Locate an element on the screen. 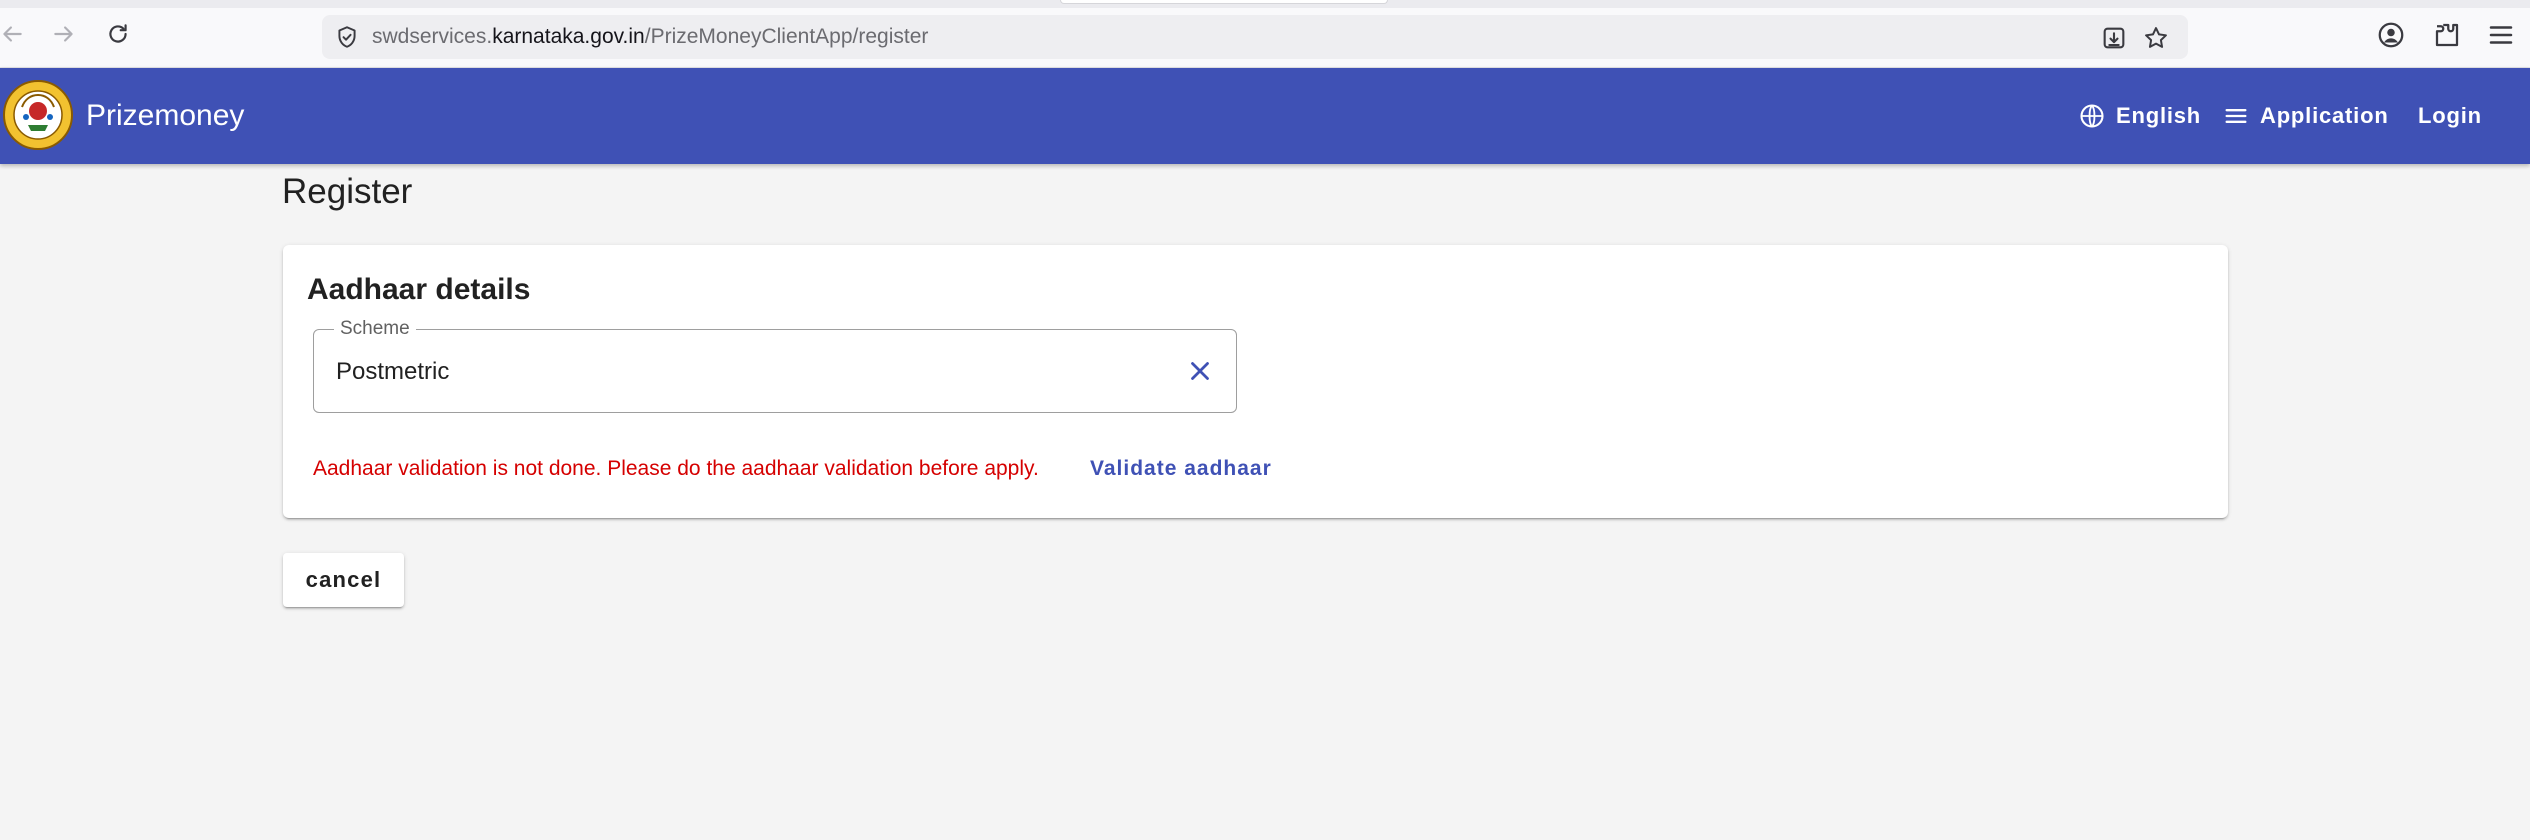 This screenshot has height=840, width=2530. language-menu: English is located at coordinates (2139, 116).